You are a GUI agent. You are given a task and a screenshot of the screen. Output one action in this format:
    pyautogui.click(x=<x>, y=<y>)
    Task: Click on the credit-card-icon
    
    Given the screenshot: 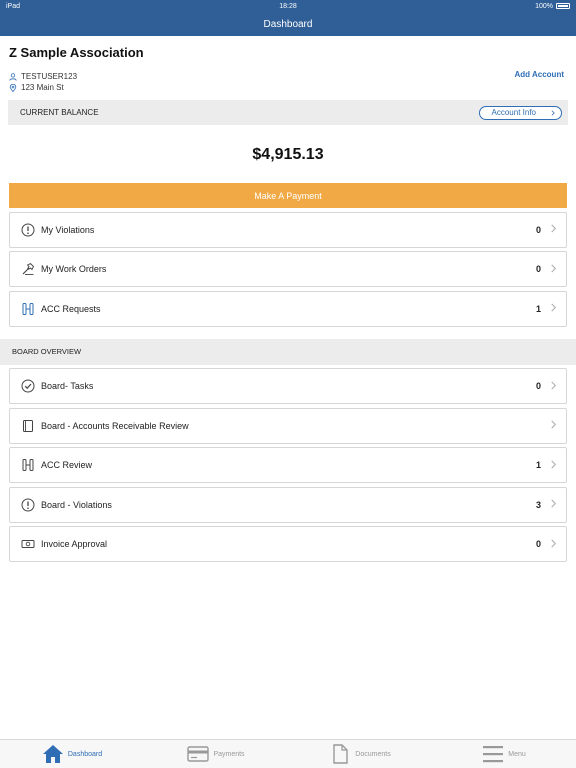 What is the action you would take?
    pyautogui.click(x=198, y=754)
    